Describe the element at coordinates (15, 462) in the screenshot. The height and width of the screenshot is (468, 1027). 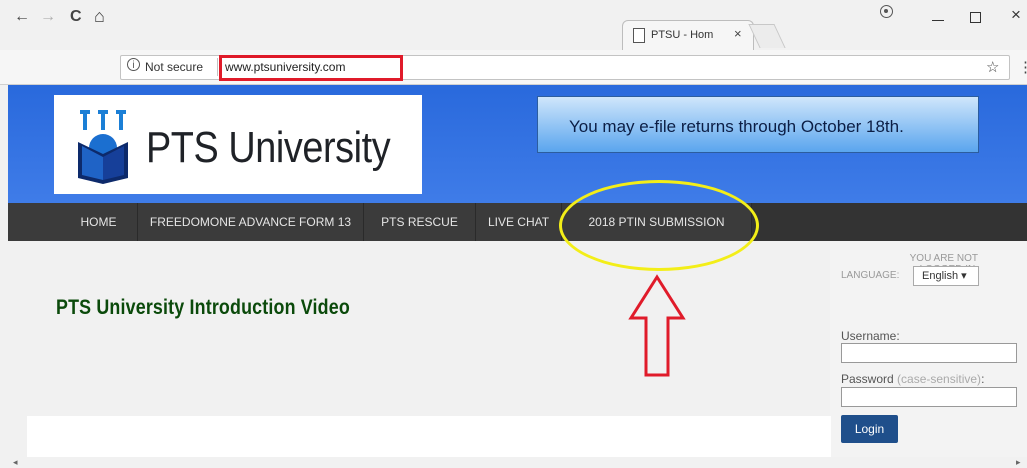
I see `scroll-left-icon: ◂` at that location.